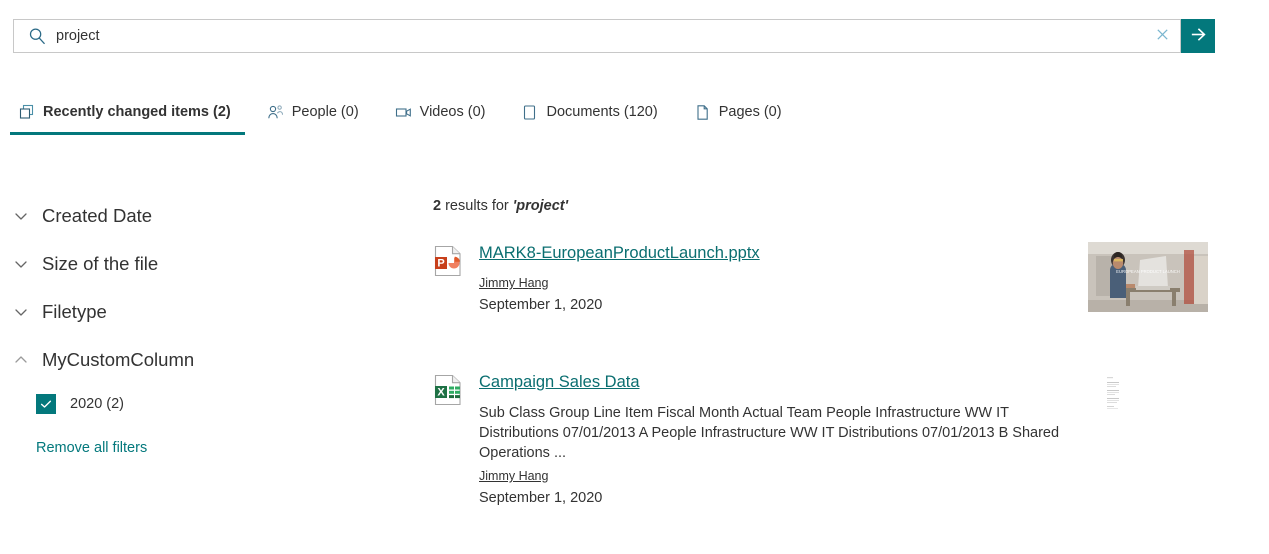 This screenshot has height=554, width=1269. What do you see at coordinates (74, 311) in the screenshot?
I see `filter-group-label: Filetype` at bounding box center [74, 311].